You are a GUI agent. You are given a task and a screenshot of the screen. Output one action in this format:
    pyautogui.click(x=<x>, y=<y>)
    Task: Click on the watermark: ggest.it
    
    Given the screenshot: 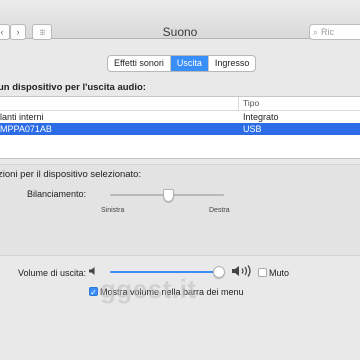 What is the action you would take?
    pyautogui.click(x=148, y=289)
    